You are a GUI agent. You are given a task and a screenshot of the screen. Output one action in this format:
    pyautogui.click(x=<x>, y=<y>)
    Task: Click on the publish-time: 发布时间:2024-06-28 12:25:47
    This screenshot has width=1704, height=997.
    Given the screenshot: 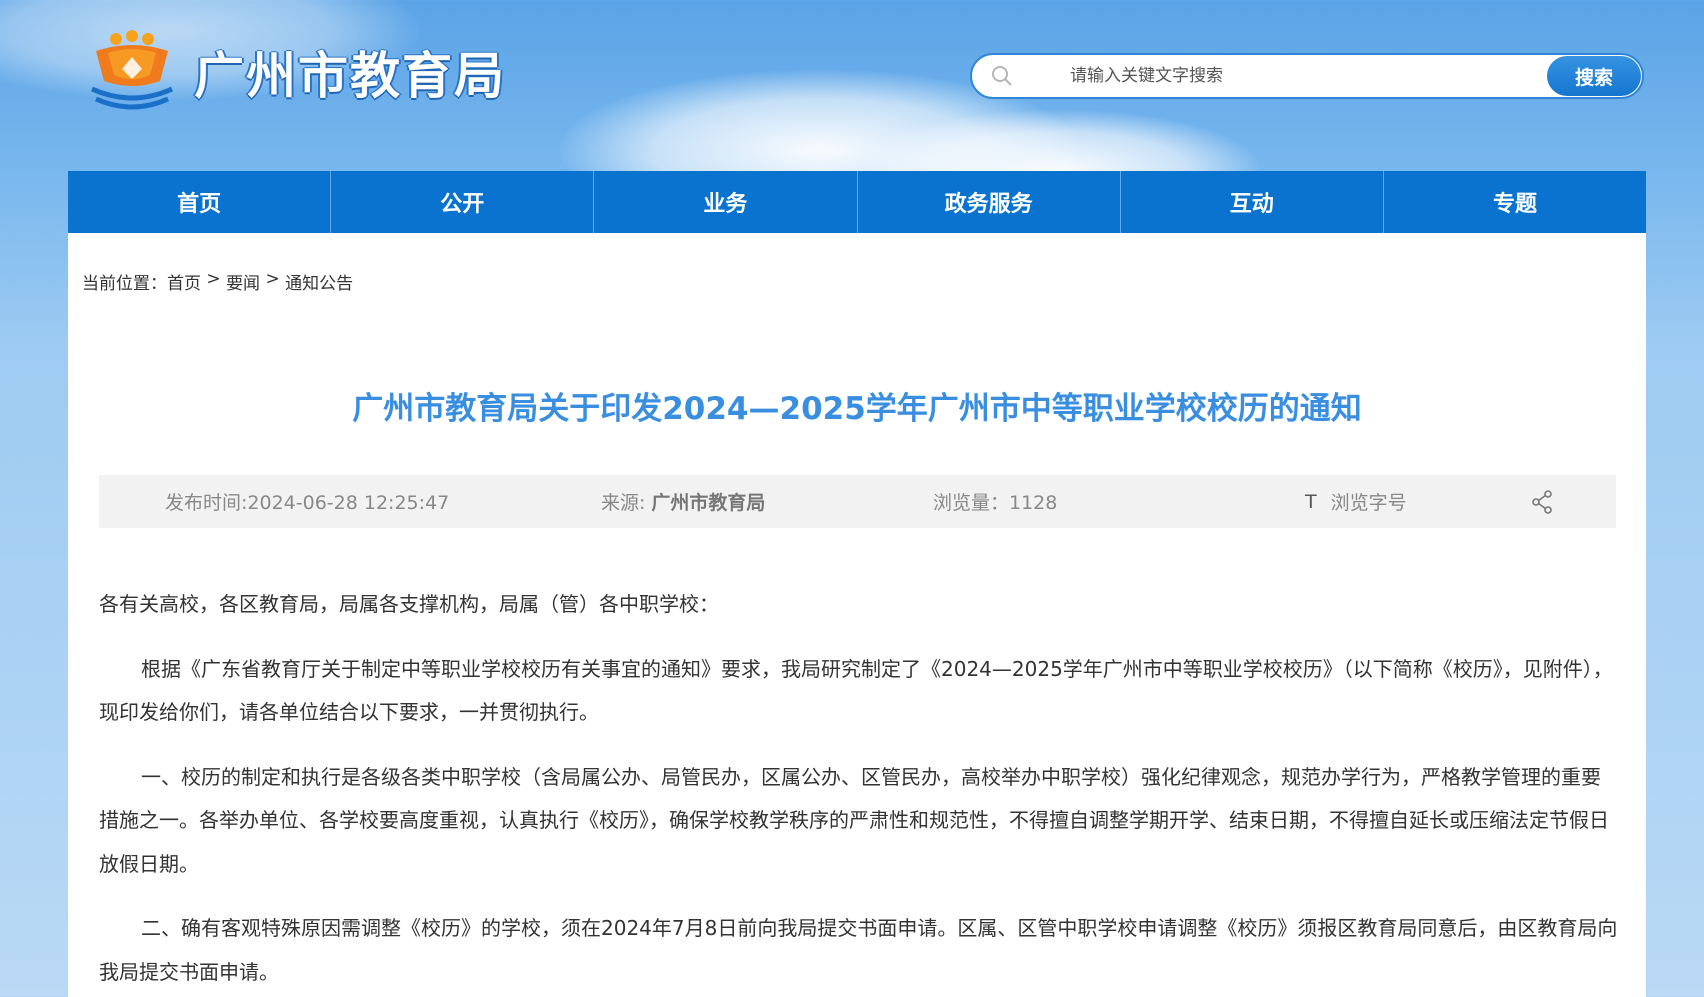 What is the action you would take?
    pyautogui.click(x=307, y=503)
    